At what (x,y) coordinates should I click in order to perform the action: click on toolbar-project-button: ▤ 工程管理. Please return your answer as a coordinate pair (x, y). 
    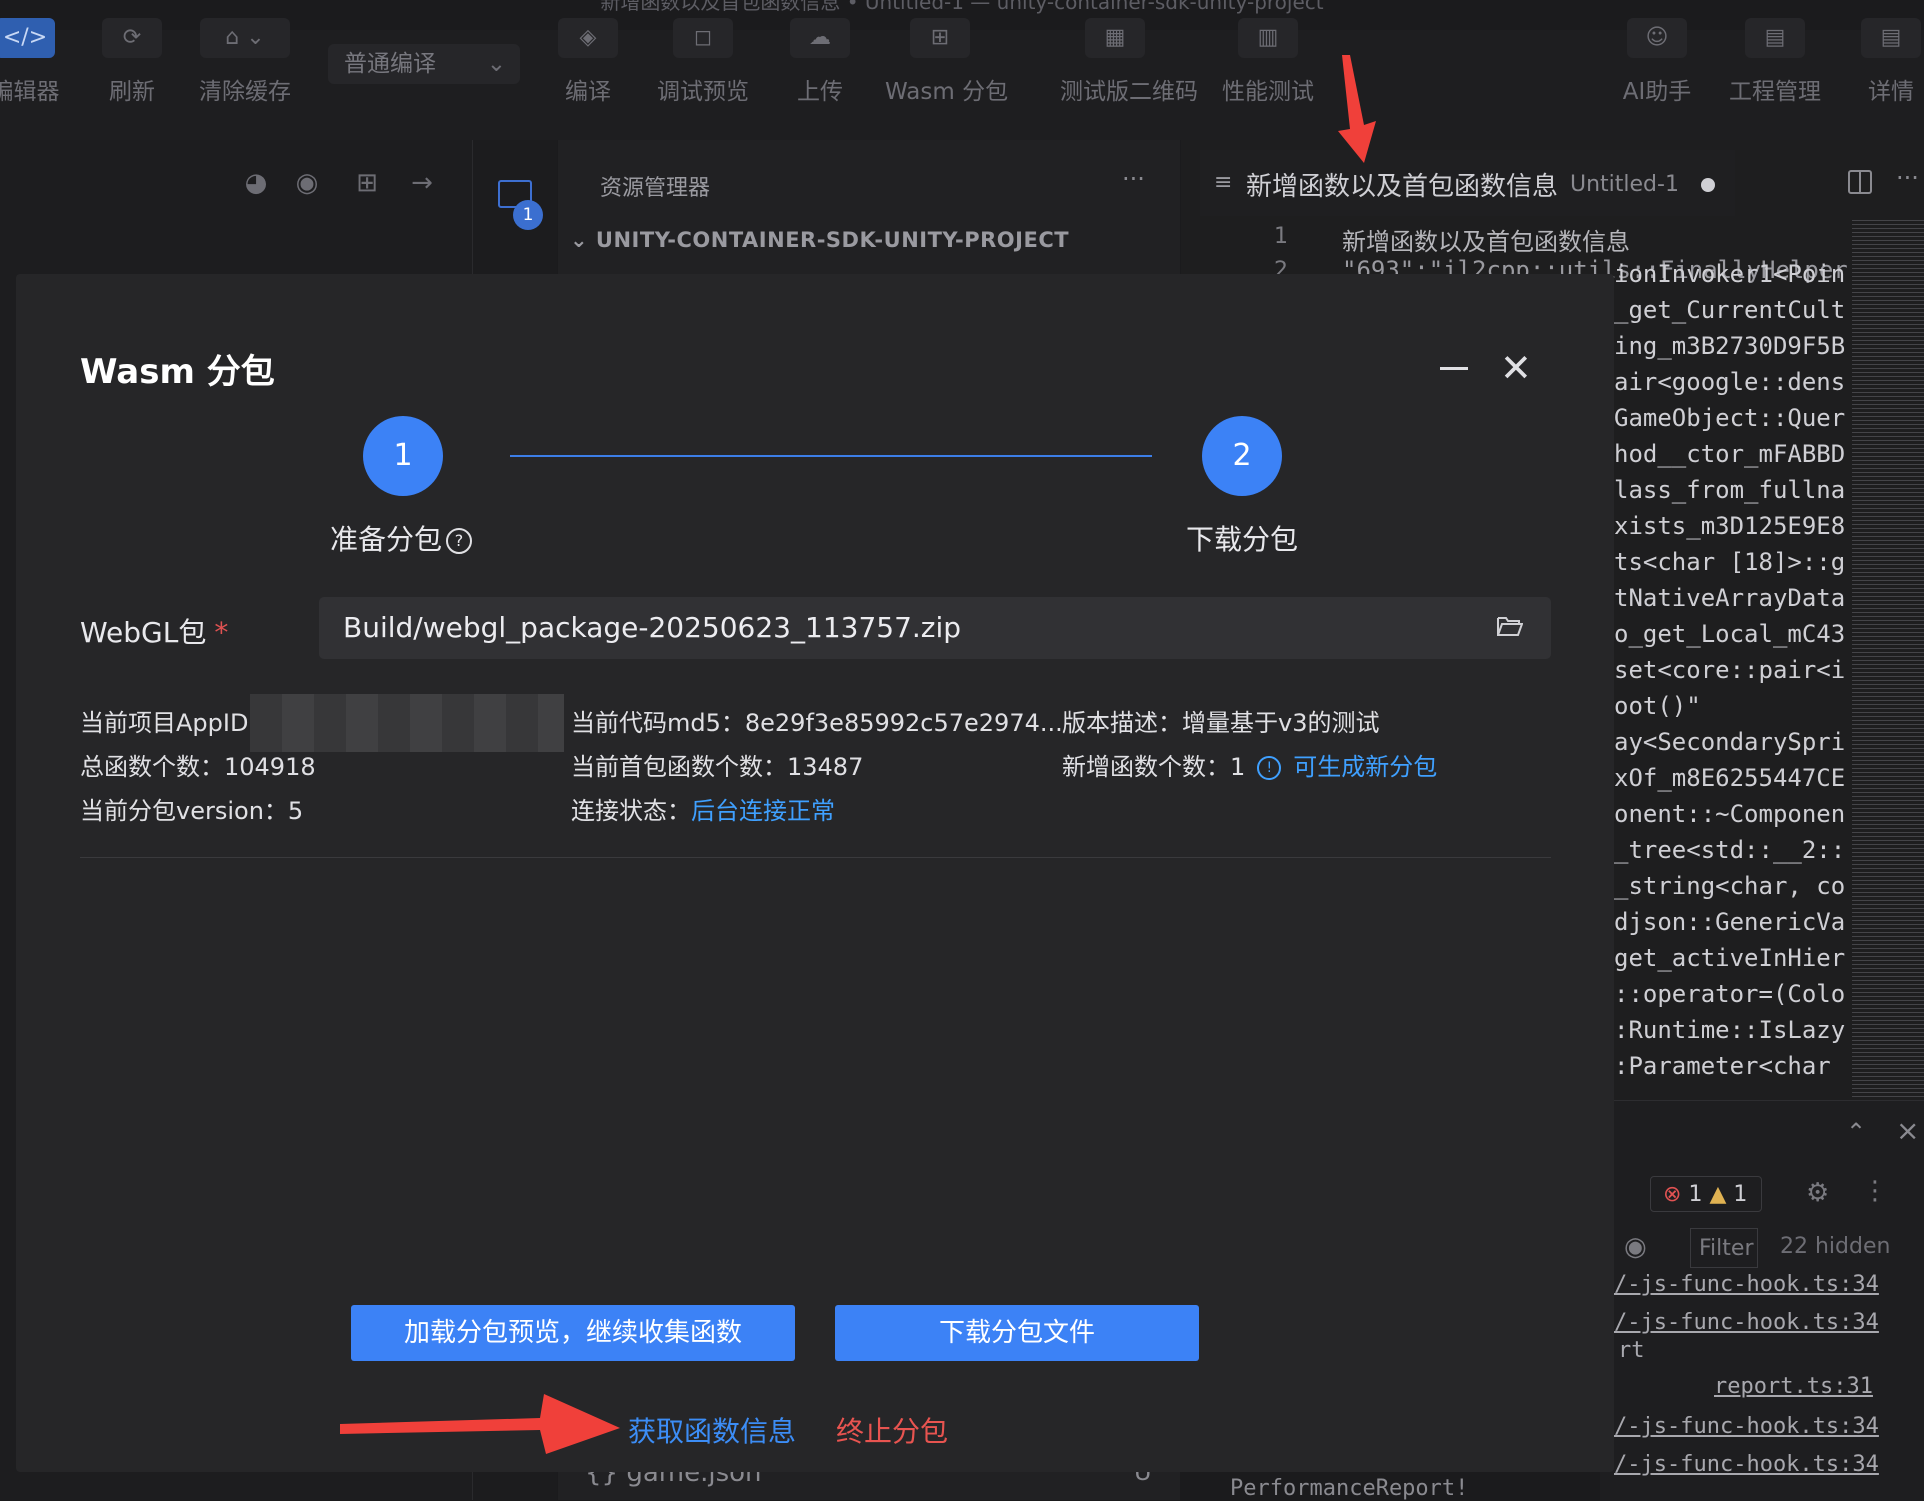
    Looking at the image, I should click on (1775, 62).